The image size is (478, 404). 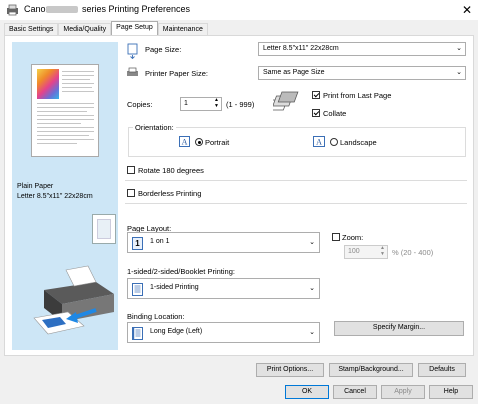 What do you see at coordinates (217, 142) in the screenshot?
I see `portrait-label: Portrait` at bounding box center [217, 142].